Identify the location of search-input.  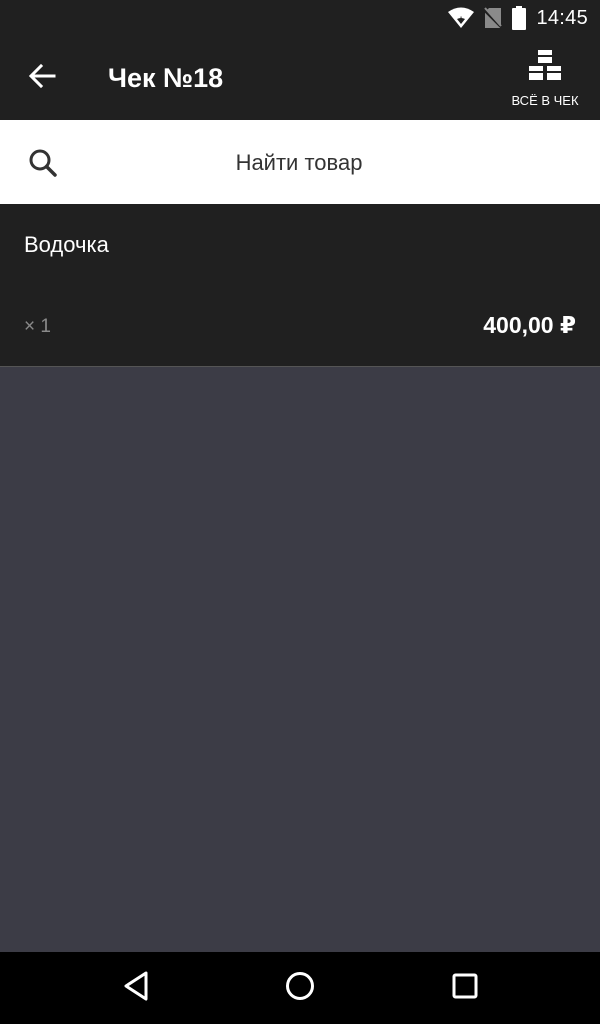
(299, 163).